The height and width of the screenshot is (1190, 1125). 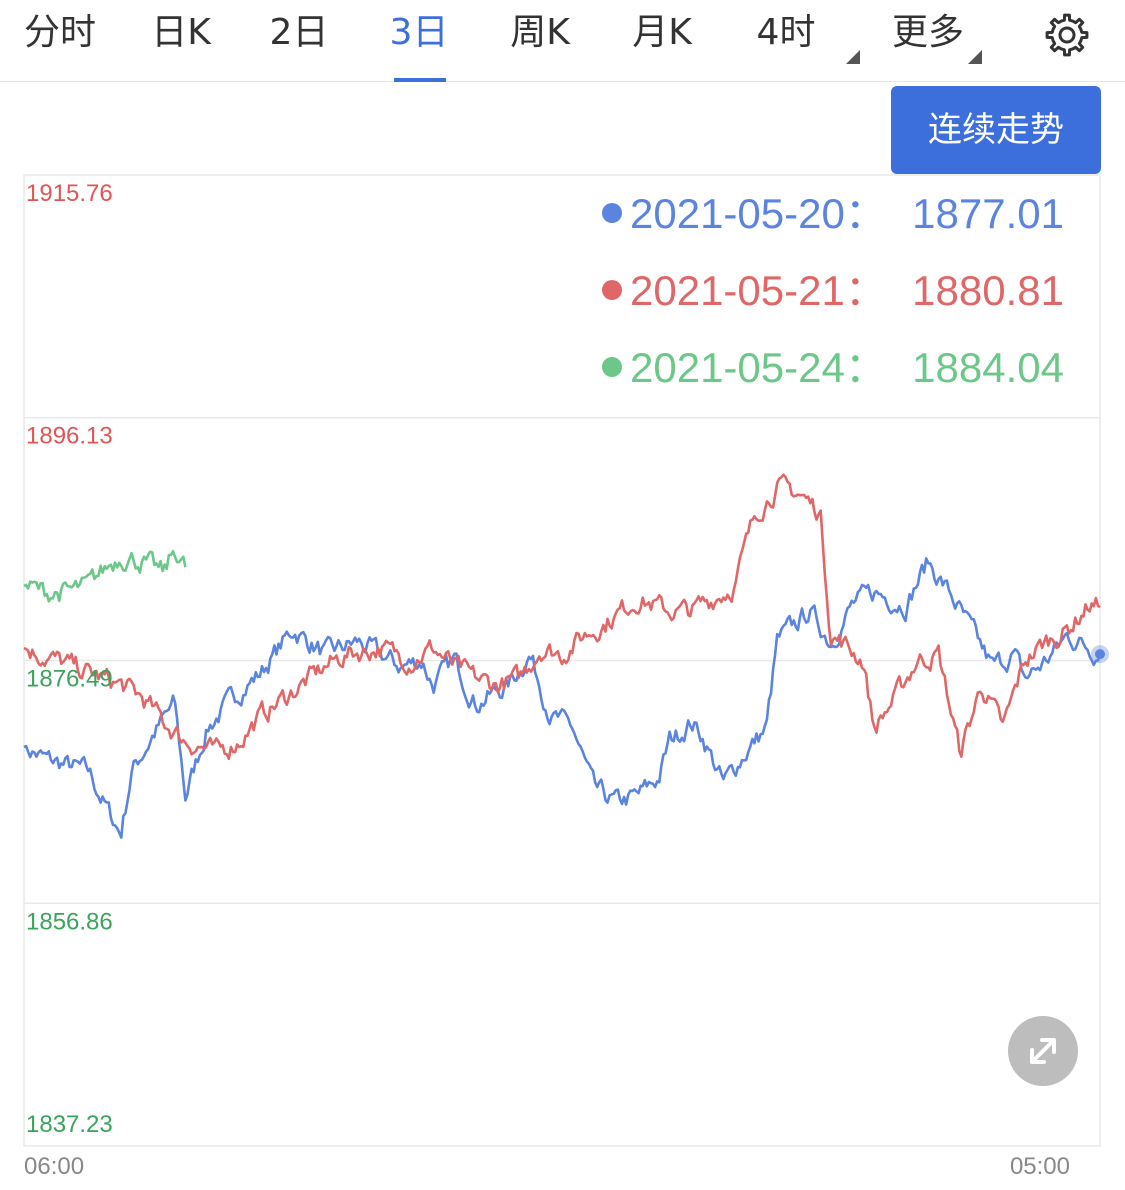 I want to click on x-tick-label: 06:00, so click(x=54, y=1166).